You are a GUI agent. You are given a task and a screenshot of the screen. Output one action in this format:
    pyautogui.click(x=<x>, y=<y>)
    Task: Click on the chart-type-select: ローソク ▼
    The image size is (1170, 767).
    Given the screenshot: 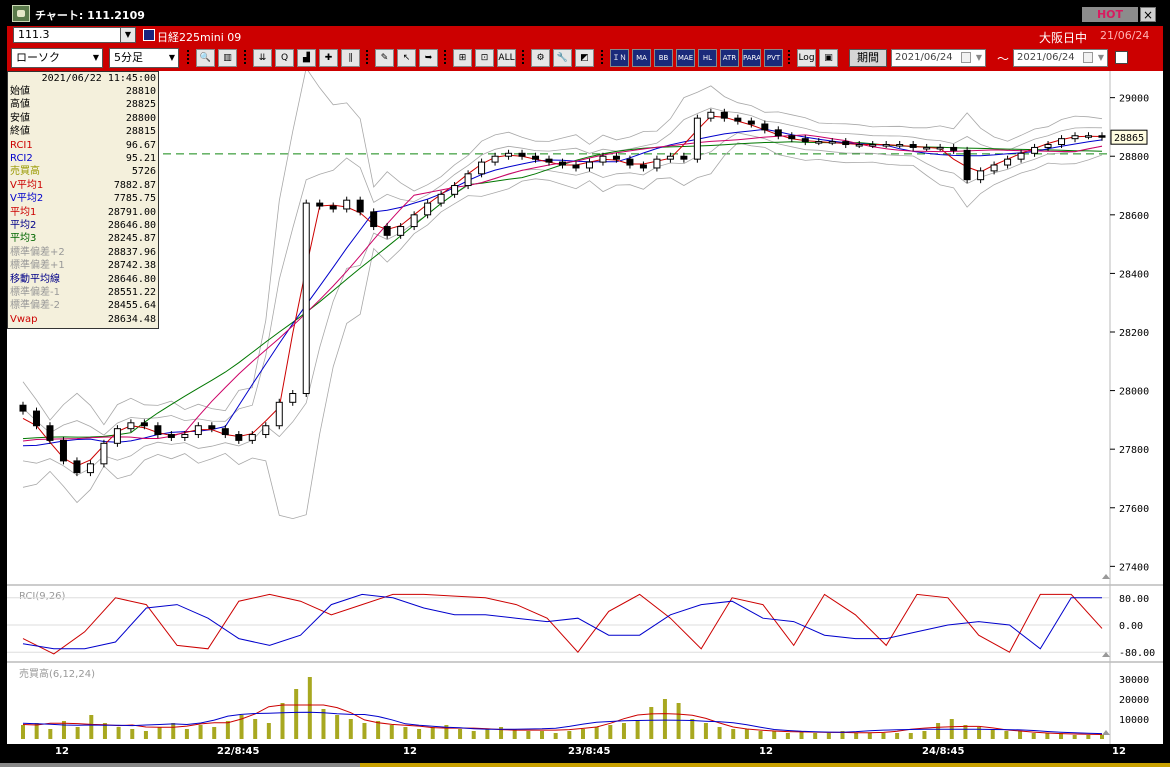 What is the action you would take?
    pyautogui.click(x=57, y=58)
    